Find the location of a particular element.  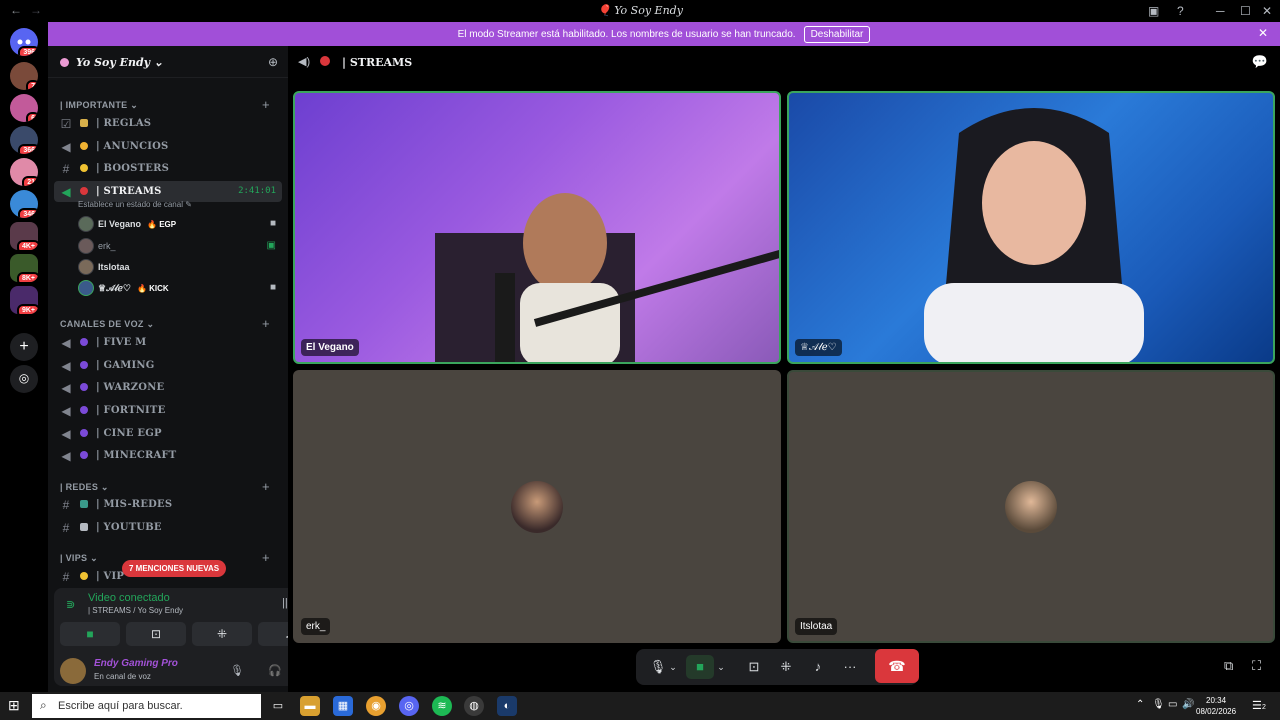

chrome-icon: ◉ is located at coordinates (376, 706).